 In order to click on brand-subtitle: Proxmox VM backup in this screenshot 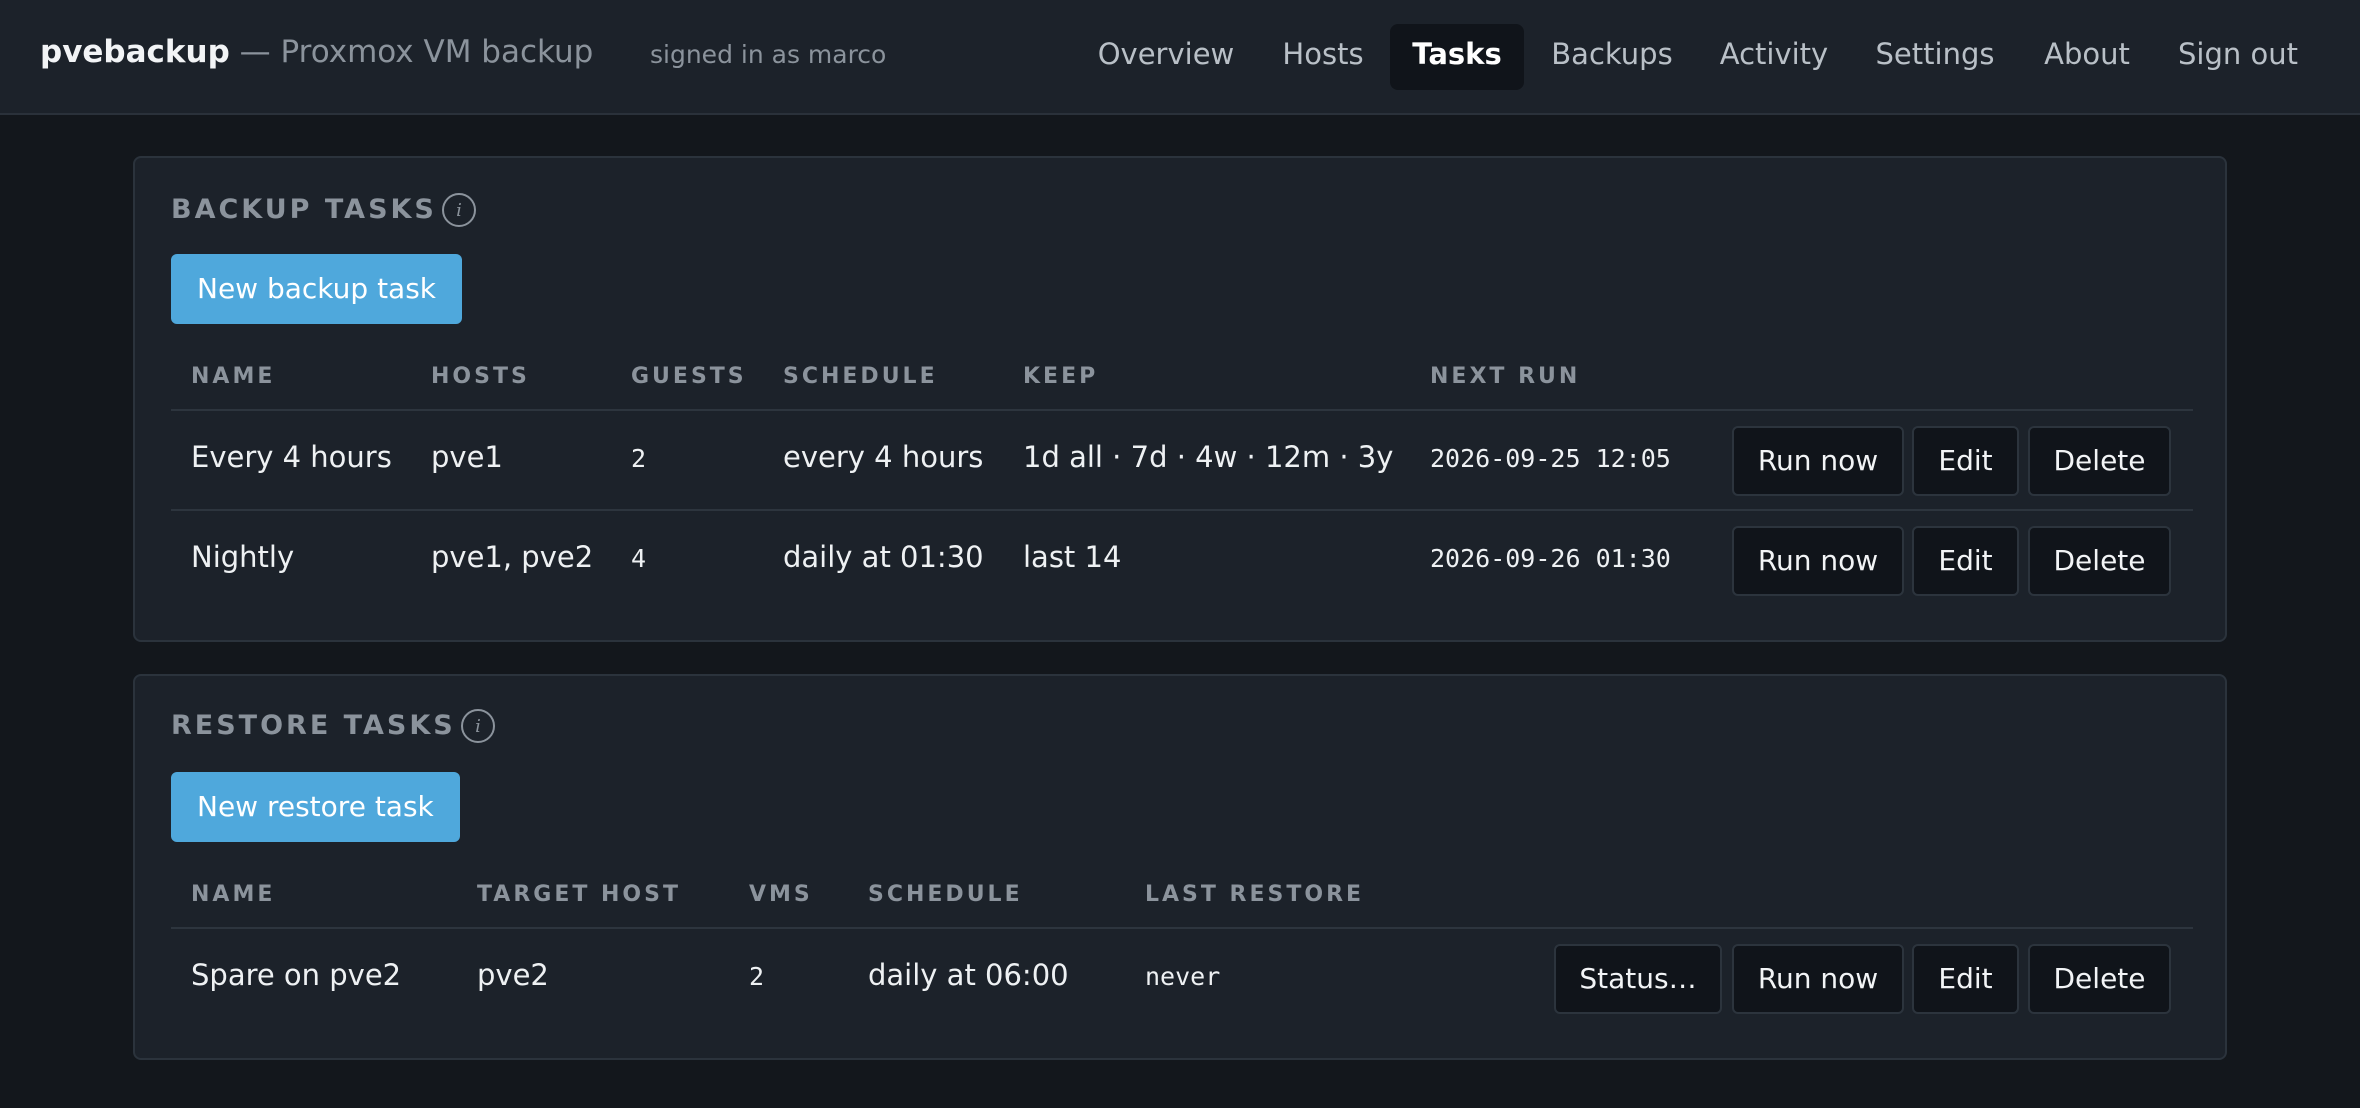, I will do `click(437, 52)`.